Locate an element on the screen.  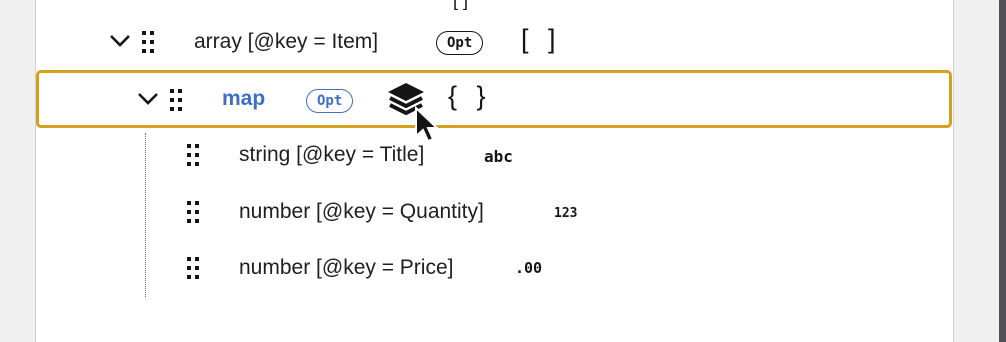
tree-row-array: array [@key = Item] Opt [ ] is located at coordinates (494, 42).